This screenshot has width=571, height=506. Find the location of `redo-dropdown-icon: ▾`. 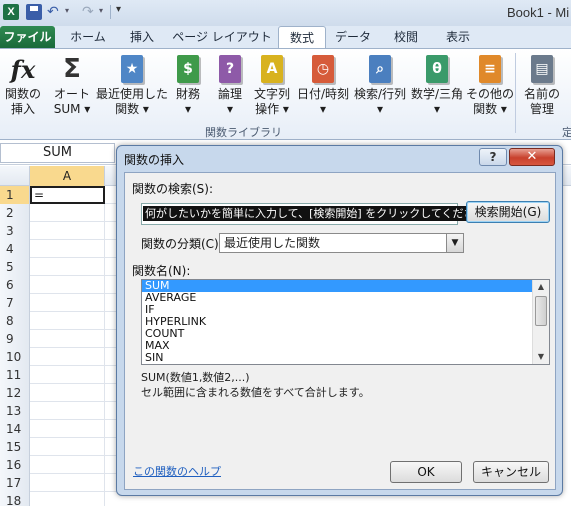

redo-dropdown-icon: ▾ is located at coordinates (101, 10).